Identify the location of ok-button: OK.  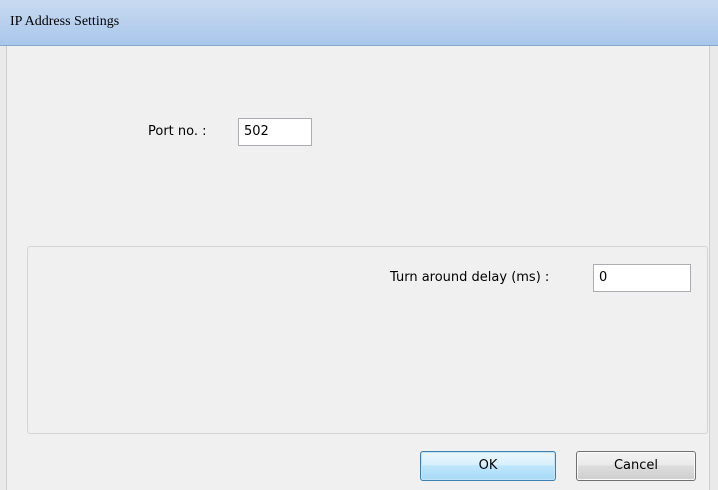
(488, 466).